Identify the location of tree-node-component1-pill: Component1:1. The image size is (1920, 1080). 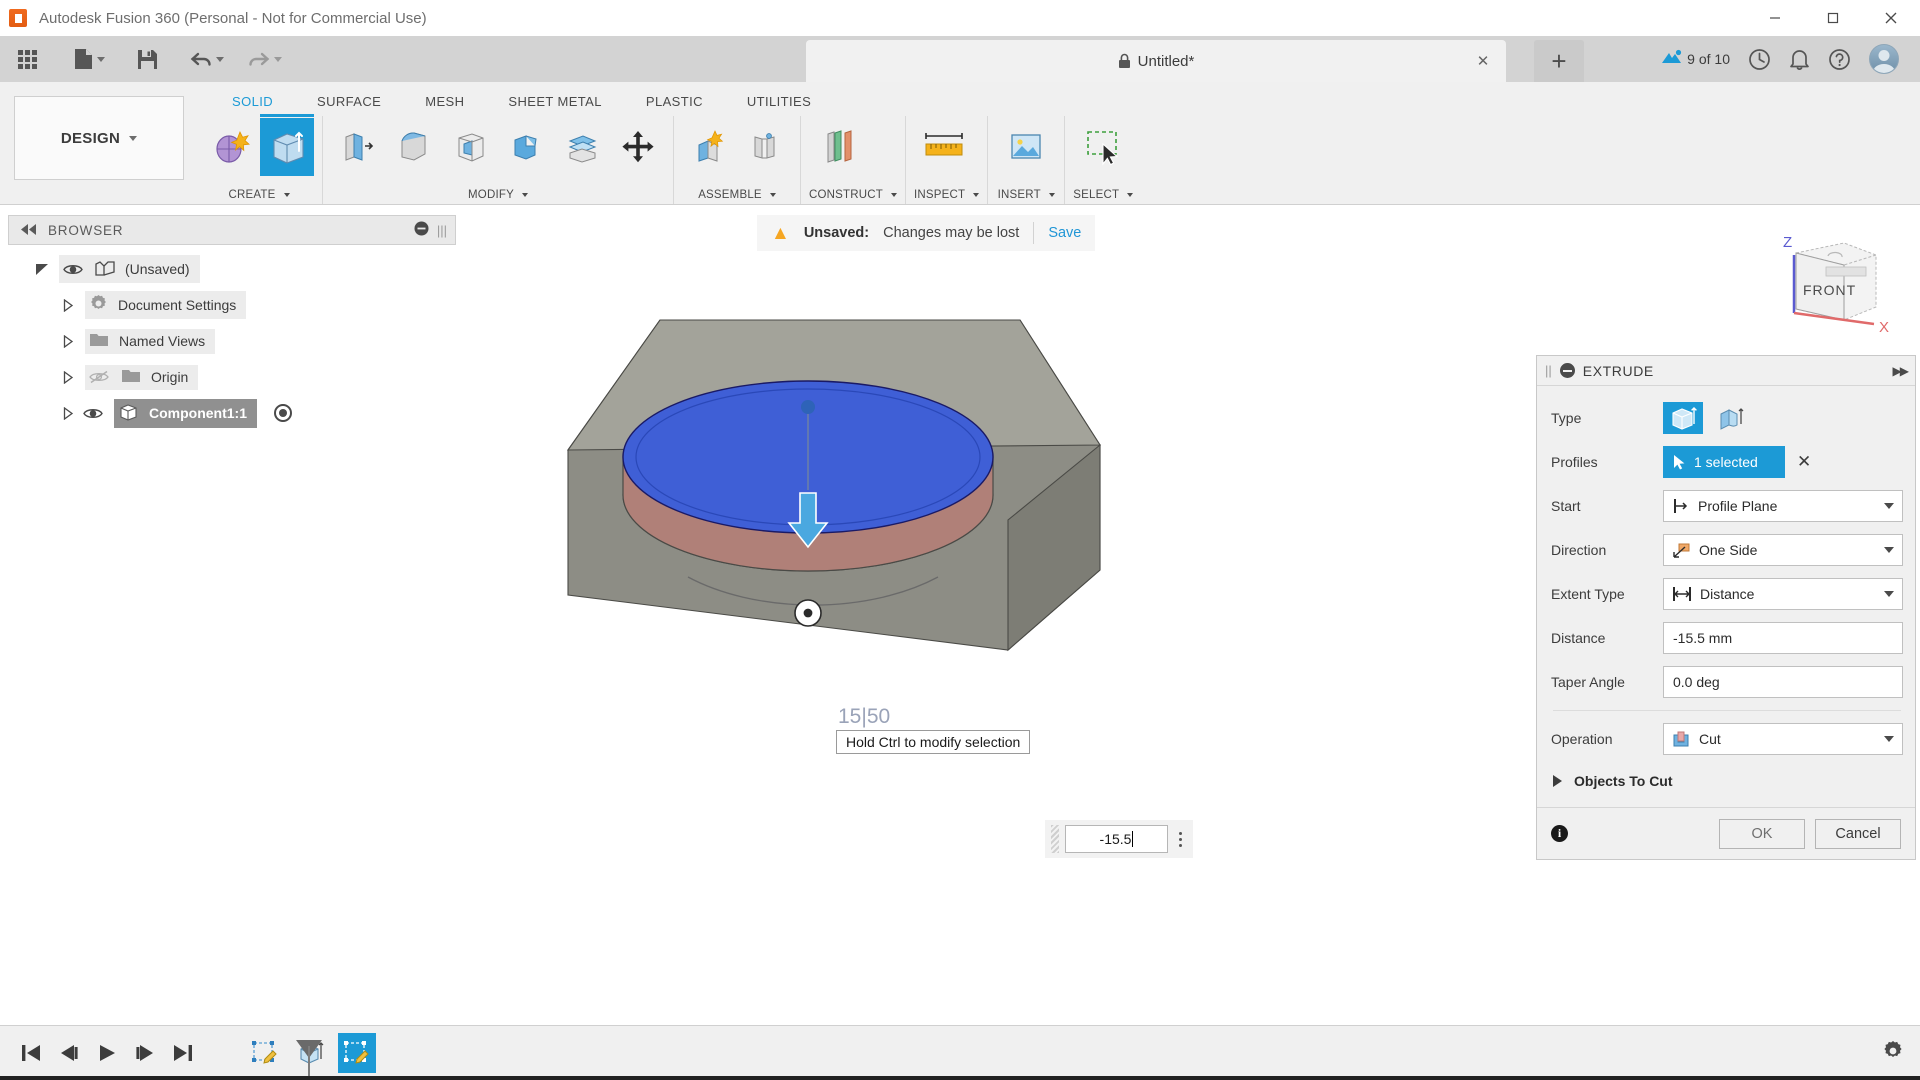
(185, 413).